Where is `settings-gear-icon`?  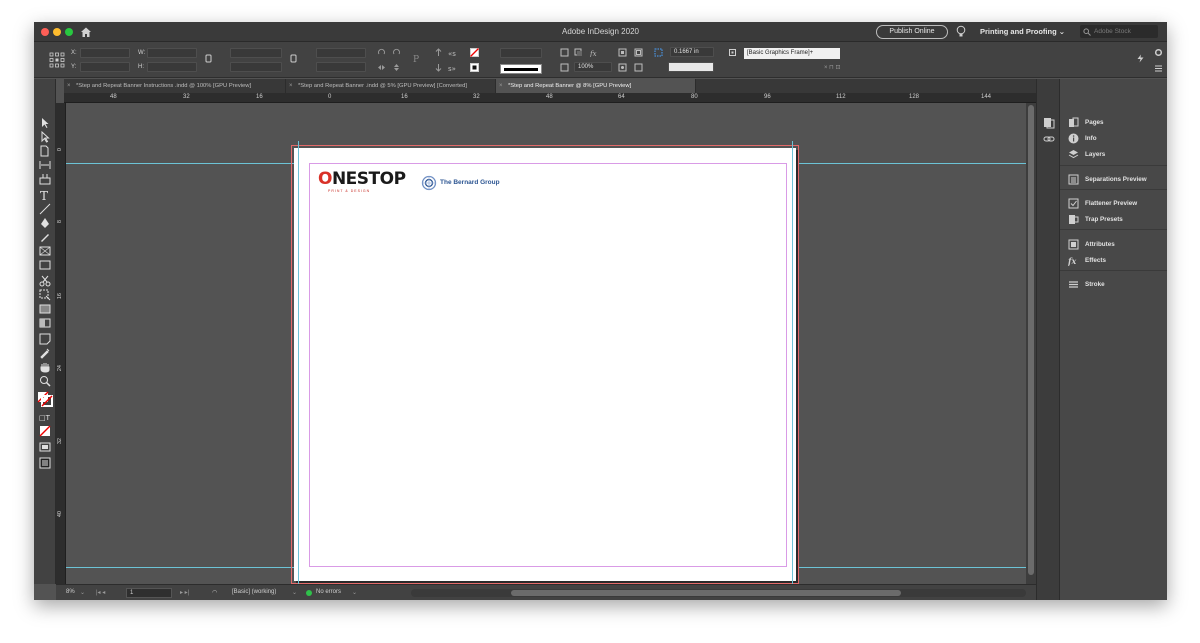
settings-gear-icon is located at coordinates (1158, 52).